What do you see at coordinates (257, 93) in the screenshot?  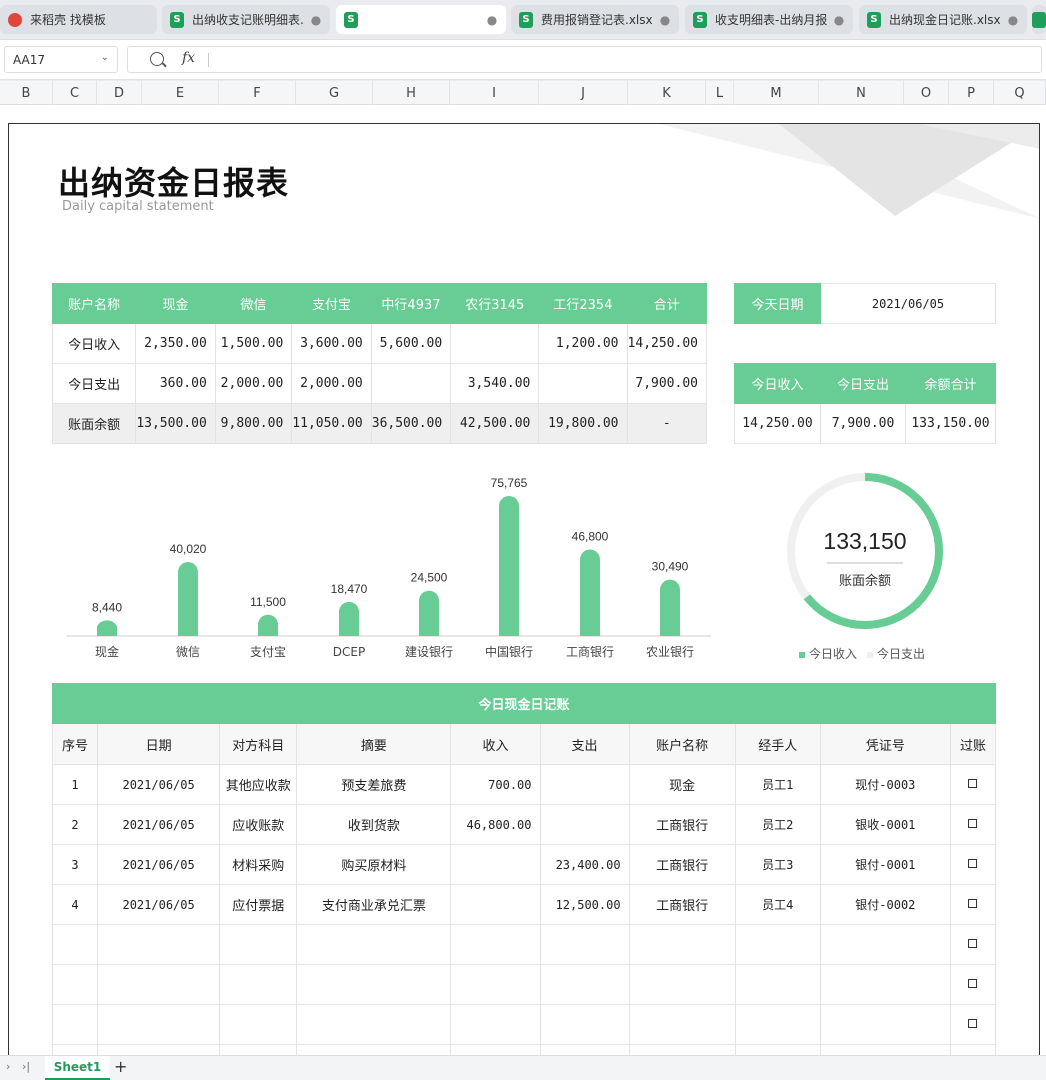 I see `column-header-f: F` at bounding box center [257, 93].